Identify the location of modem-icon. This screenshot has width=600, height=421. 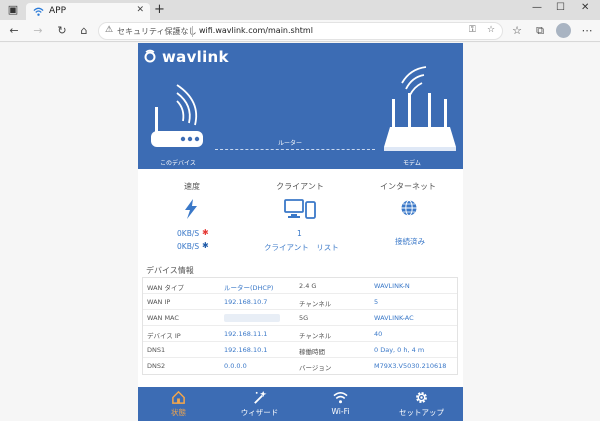
(420, 108).